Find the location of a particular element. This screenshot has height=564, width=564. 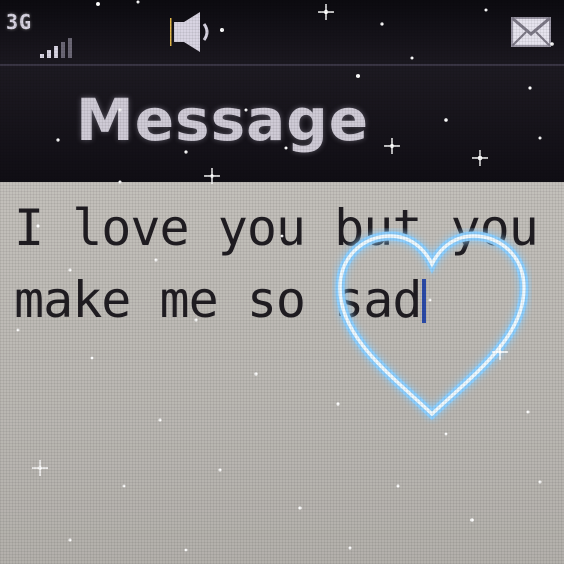

page-title: Message is located at coordinates (223, 120).